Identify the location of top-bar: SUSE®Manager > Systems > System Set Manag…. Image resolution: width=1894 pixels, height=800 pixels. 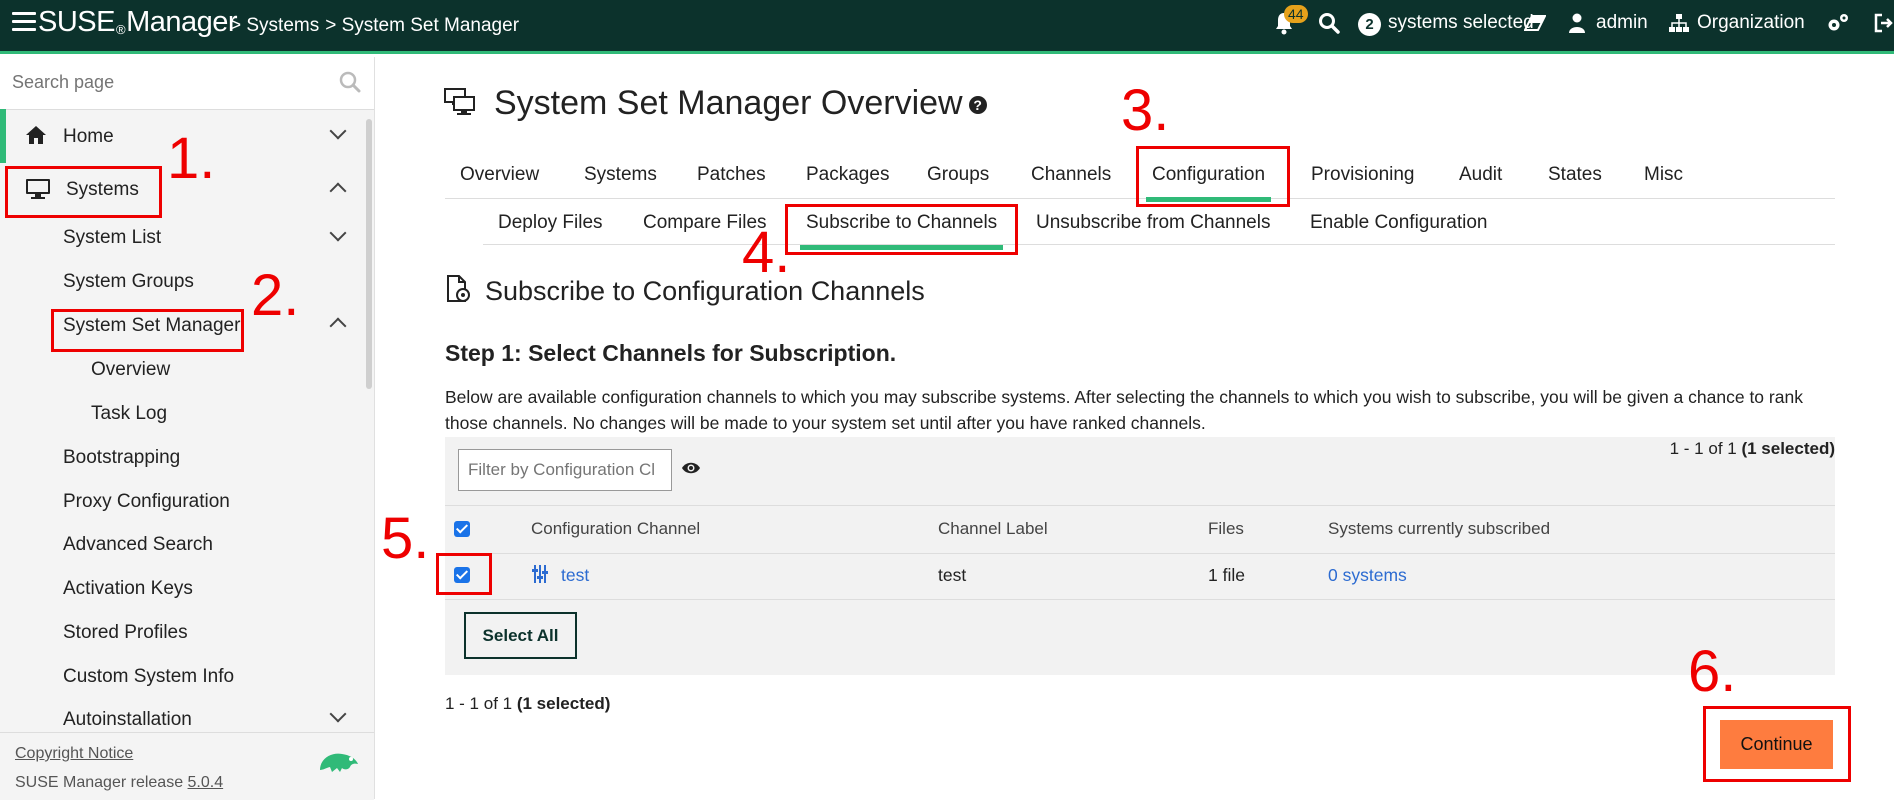
(947, 27).